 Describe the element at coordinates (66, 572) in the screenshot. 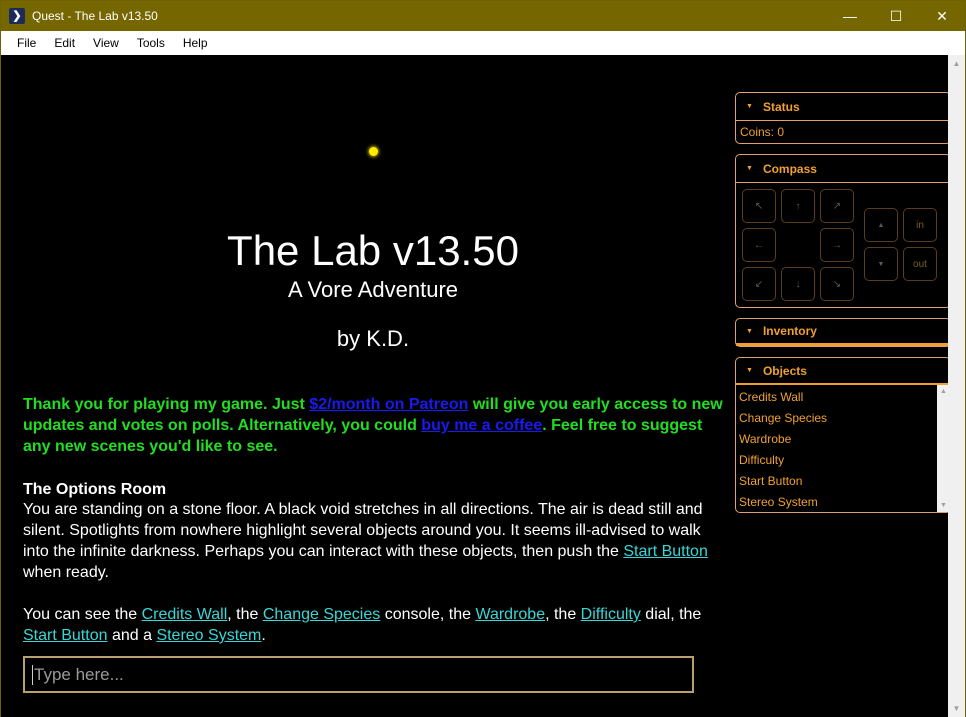

I see `room-desc-text: when ready.` at that location.